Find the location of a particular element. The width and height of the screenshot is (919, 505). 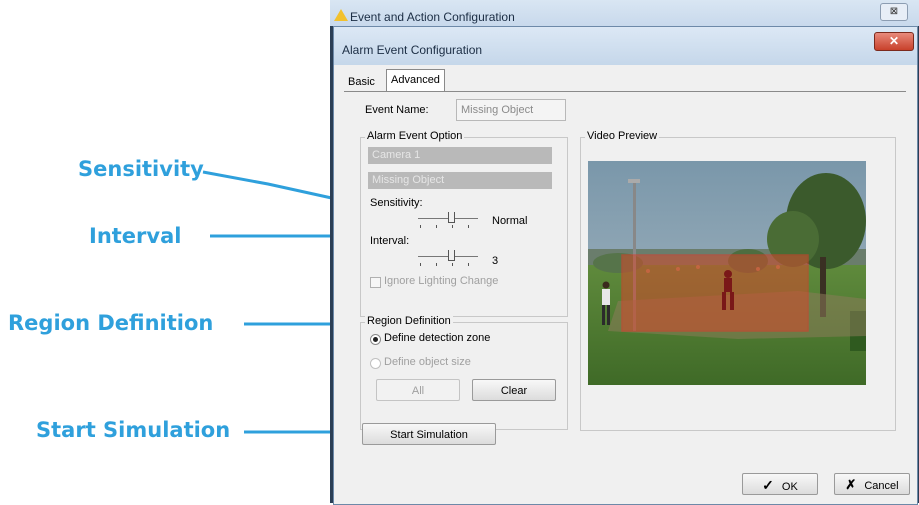

warning-icon is located at coordinates (341, 15).